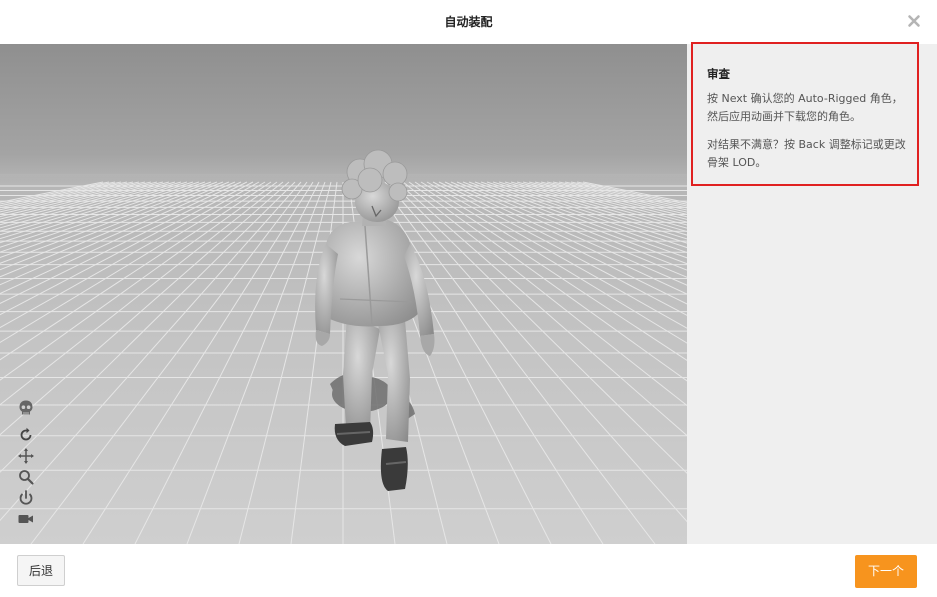 The image size is (937, 597). I want to click on camera-icon, so click(27, 519).